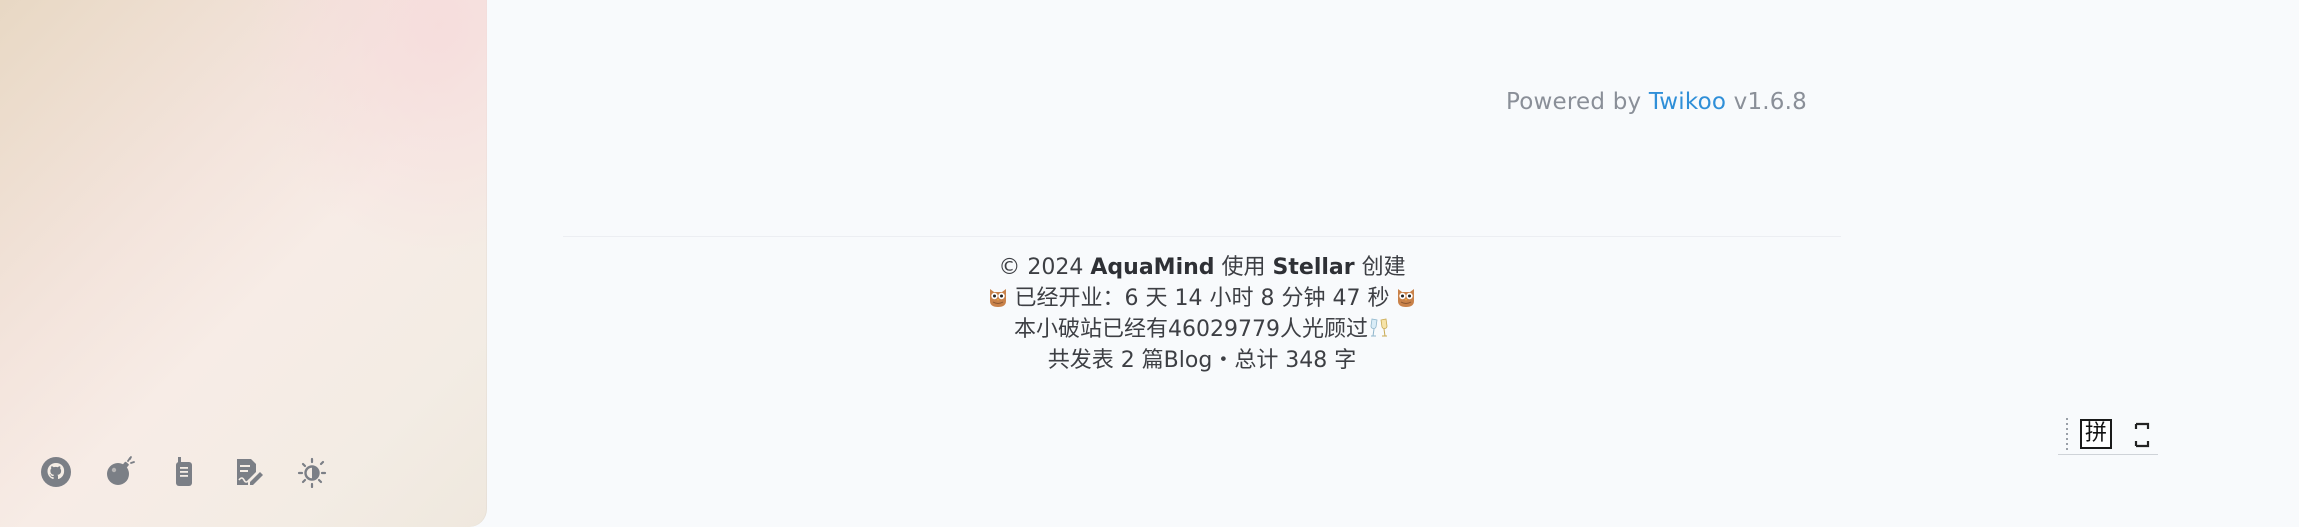 The width and height of the screenshot is (2299, 527). What do you see at coordinates (1243, 267) in the screenshot?
I see `made-with-text: 使用` at bounding box center [1243, 267].